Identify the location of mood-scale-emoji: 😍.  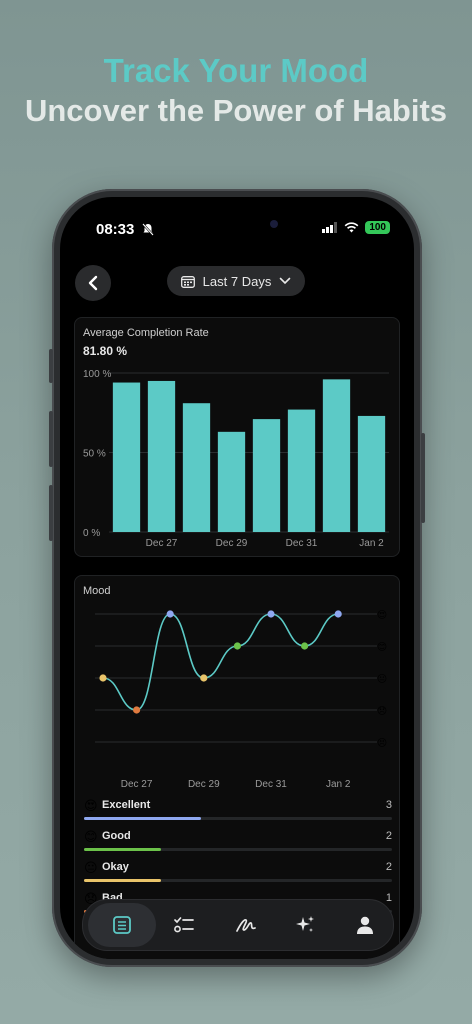
(382, 615).